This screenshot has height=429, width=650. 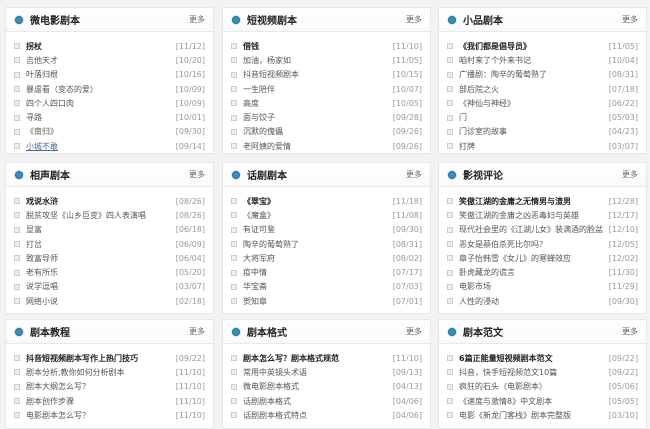 I want to click on article-link: 电影市场, so click(x=534, y=286).